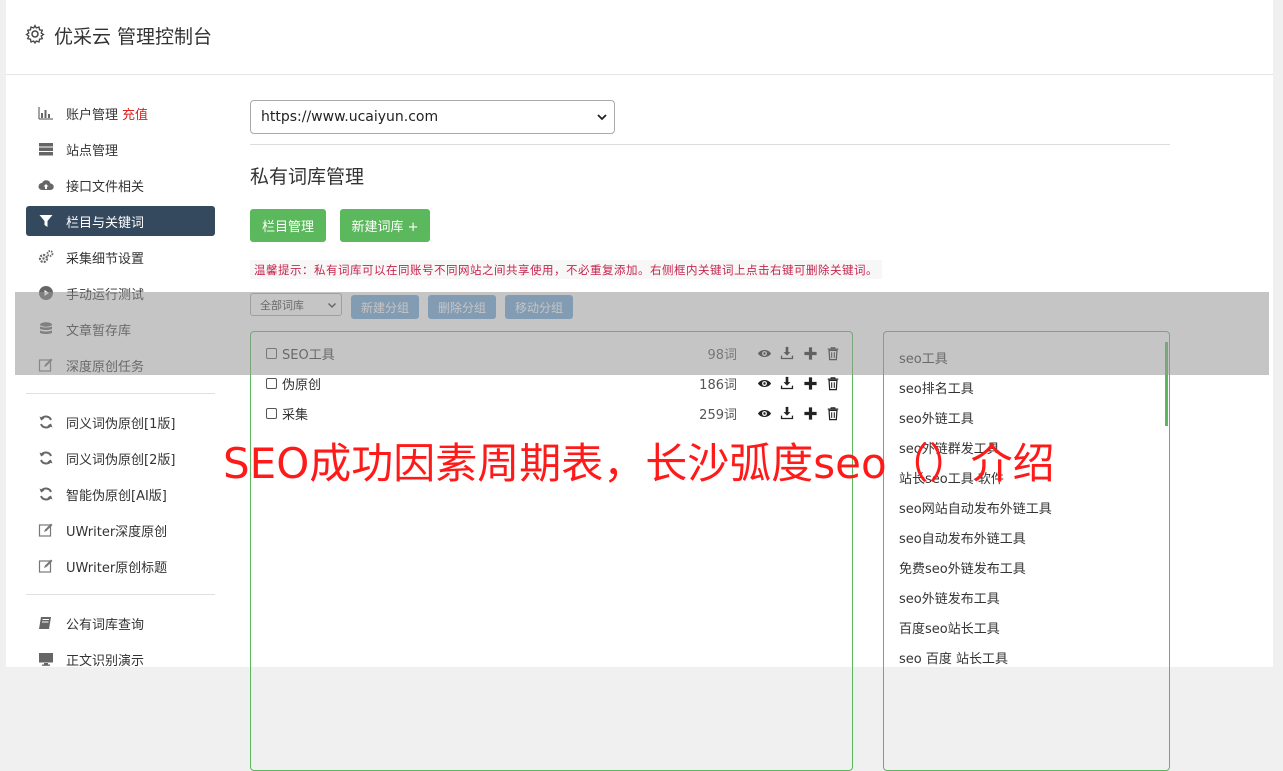 This screenshot has width=1283, height=771. I want to click on page-title: 优采云 管理控制台, so click(133, 37).